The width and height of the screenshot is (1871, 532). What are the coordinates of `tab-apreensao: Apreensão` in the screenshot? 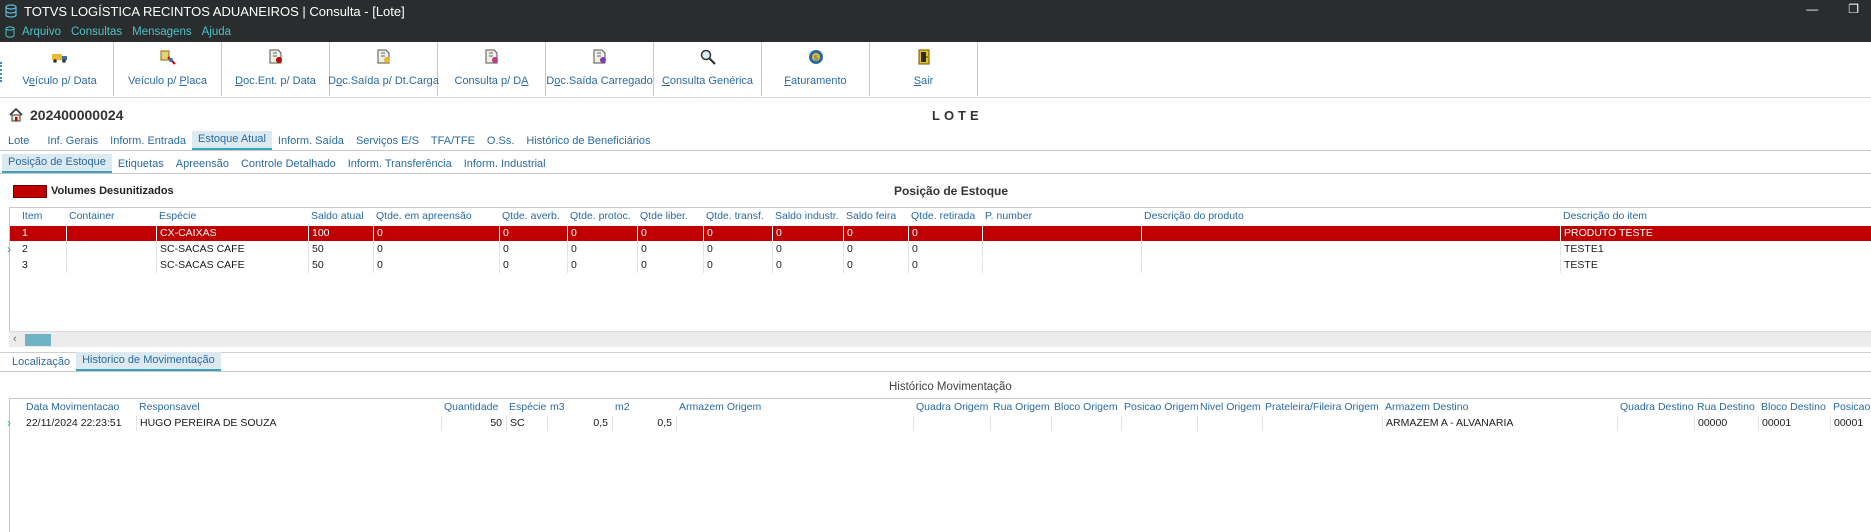 It's located at (202, 164).